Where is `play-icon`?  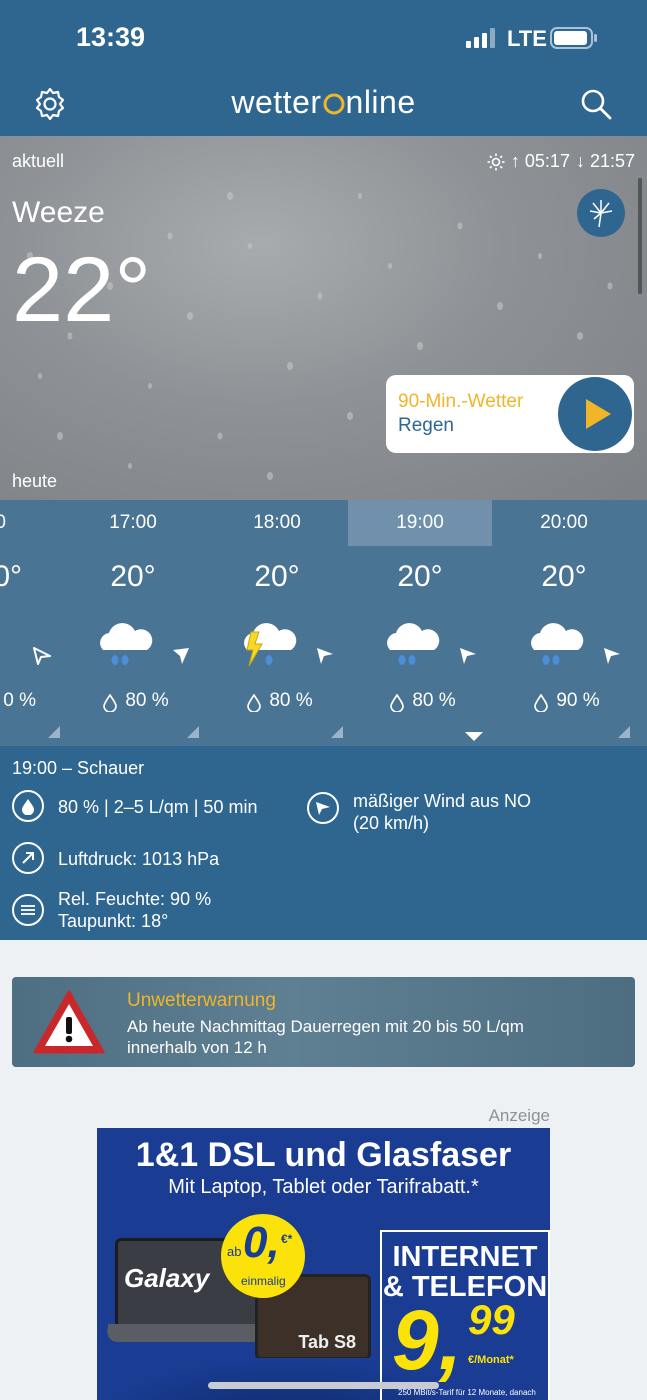
play-icon is located at coordinates (598, 414).